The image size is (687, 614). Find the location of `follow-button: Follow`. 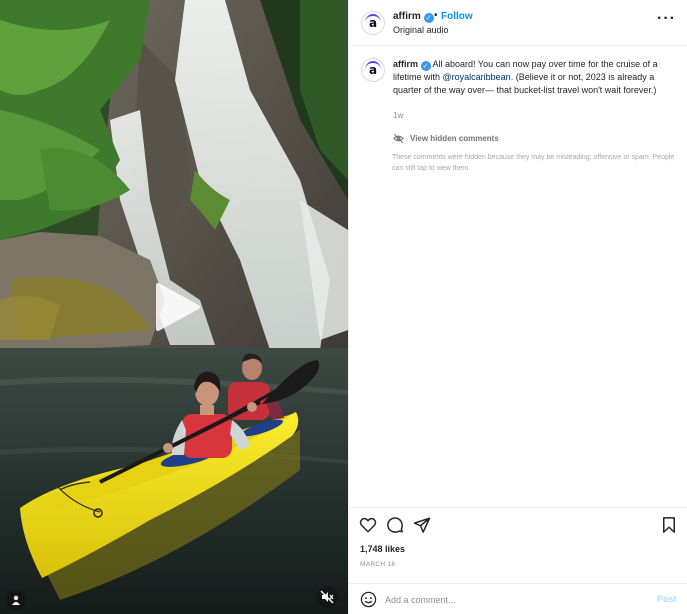

follow-button: Follow is located at coordinates (457, 16).